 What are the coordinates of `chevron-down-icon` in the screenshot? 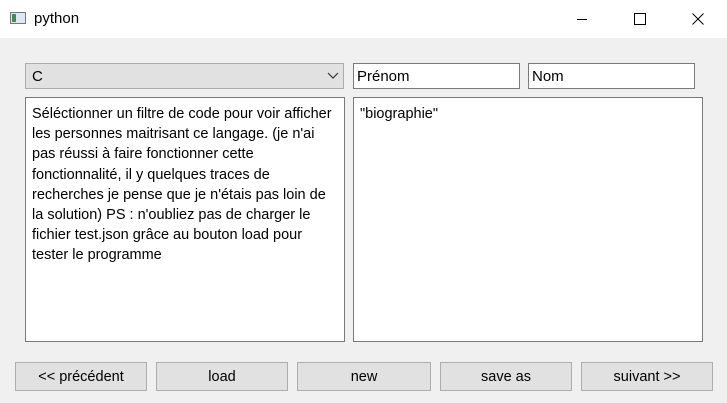 It's located at (333, 77).